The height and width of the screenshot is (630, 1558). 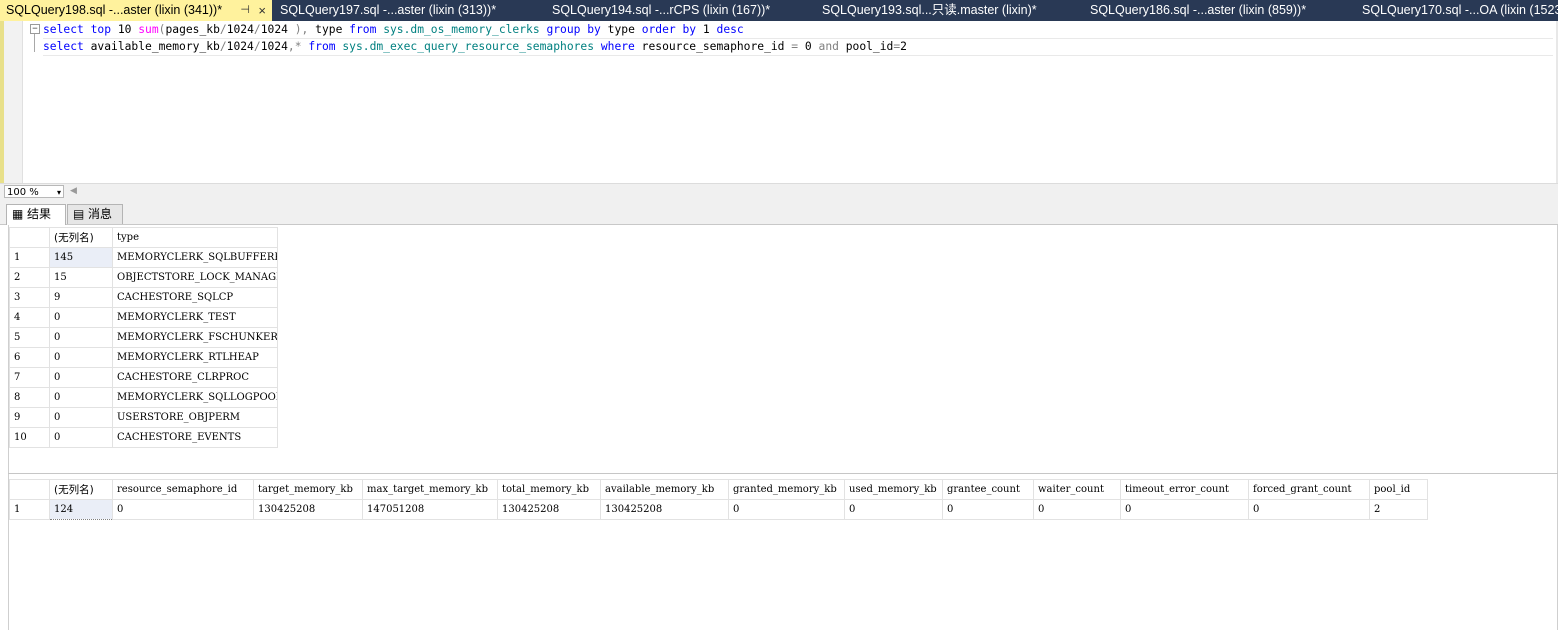 What do you see at coordinates (29, 357) in the screenshot?
I see `row-number: 6` at bounding box center [29, 357].